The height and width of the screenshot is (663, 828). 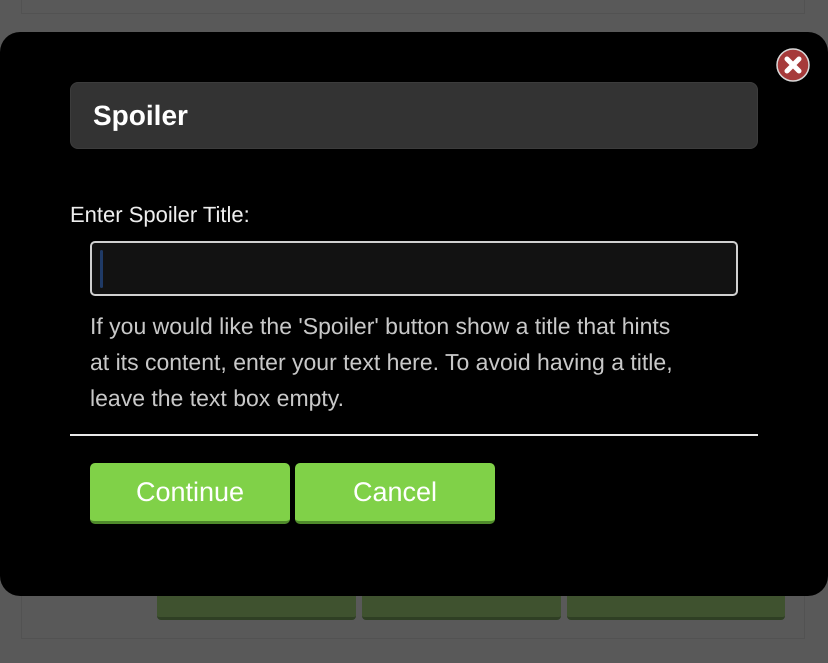 What do you see at coordinates (101, 269) in the screenshot?
I see `text-cursor` at bounding box center [101, 269].